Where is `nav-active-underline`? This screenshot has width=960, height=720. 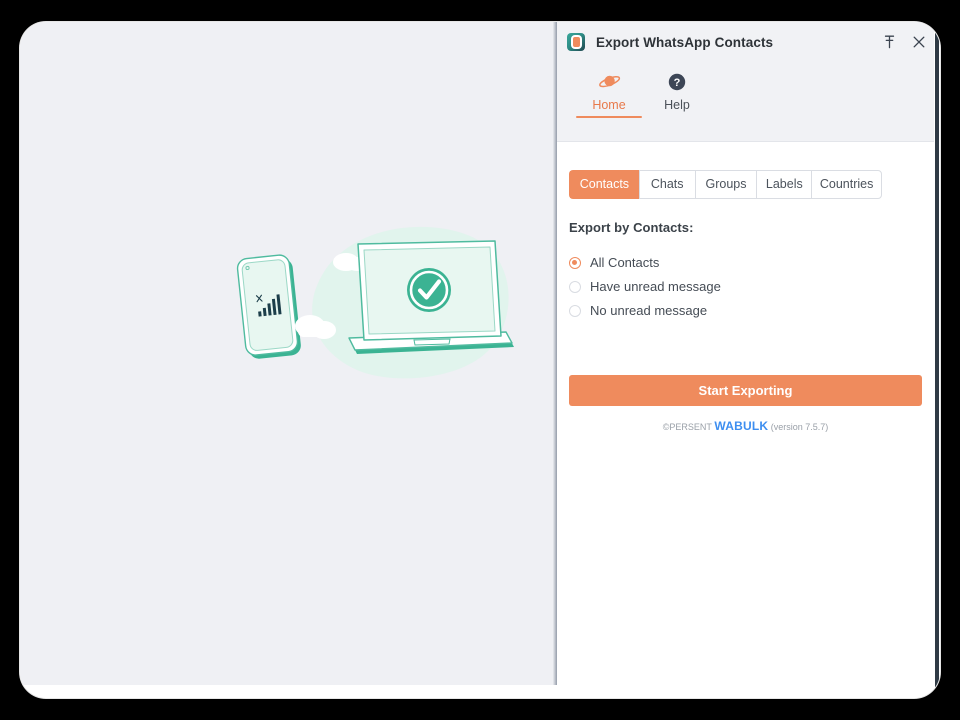
nav-active-underline is located at coordinates (609, 117).